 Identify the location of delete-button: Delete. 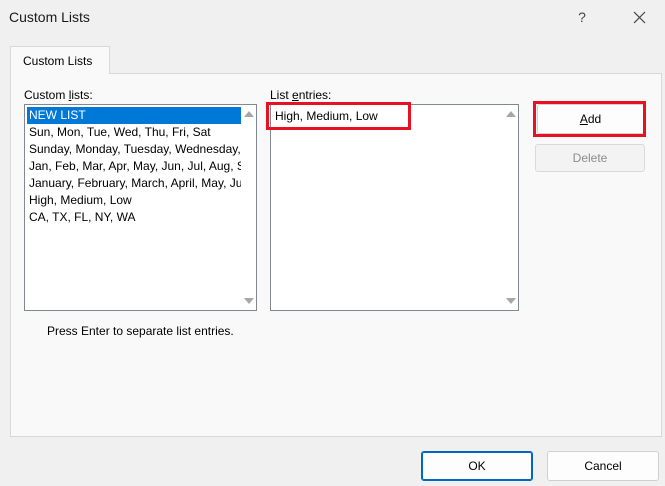
(590, 158).